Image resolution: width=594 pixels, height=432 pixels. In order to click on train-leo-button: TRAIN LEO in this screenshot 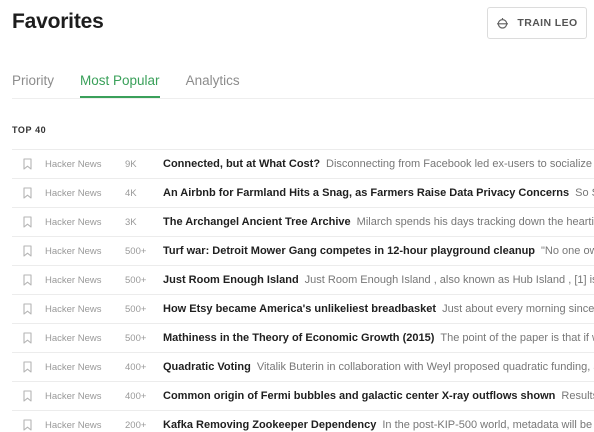, I will do `click(537, 23)`.